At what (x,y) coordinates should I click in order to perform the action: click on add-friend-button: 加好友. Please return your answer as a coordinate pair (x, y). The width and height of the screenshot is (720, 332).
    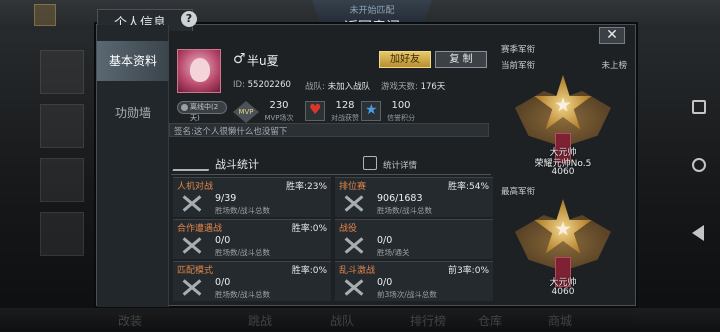
    Looking at the image, I should click on (405, 59).